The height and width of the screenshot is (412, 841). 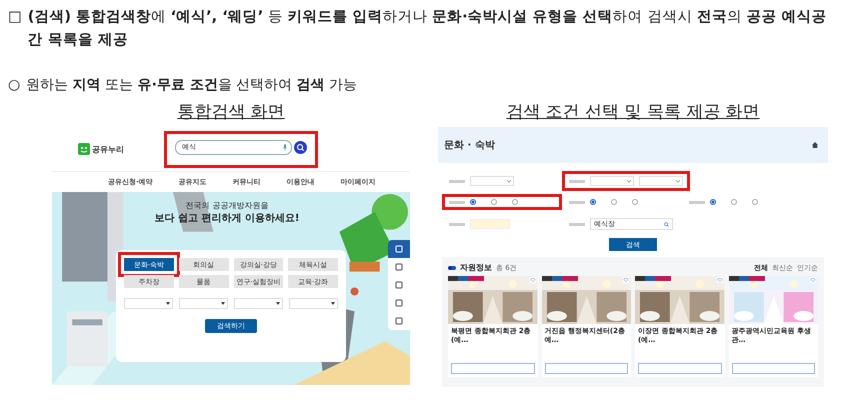 I want to click on toggle-icon, so click(x=452, y=268).